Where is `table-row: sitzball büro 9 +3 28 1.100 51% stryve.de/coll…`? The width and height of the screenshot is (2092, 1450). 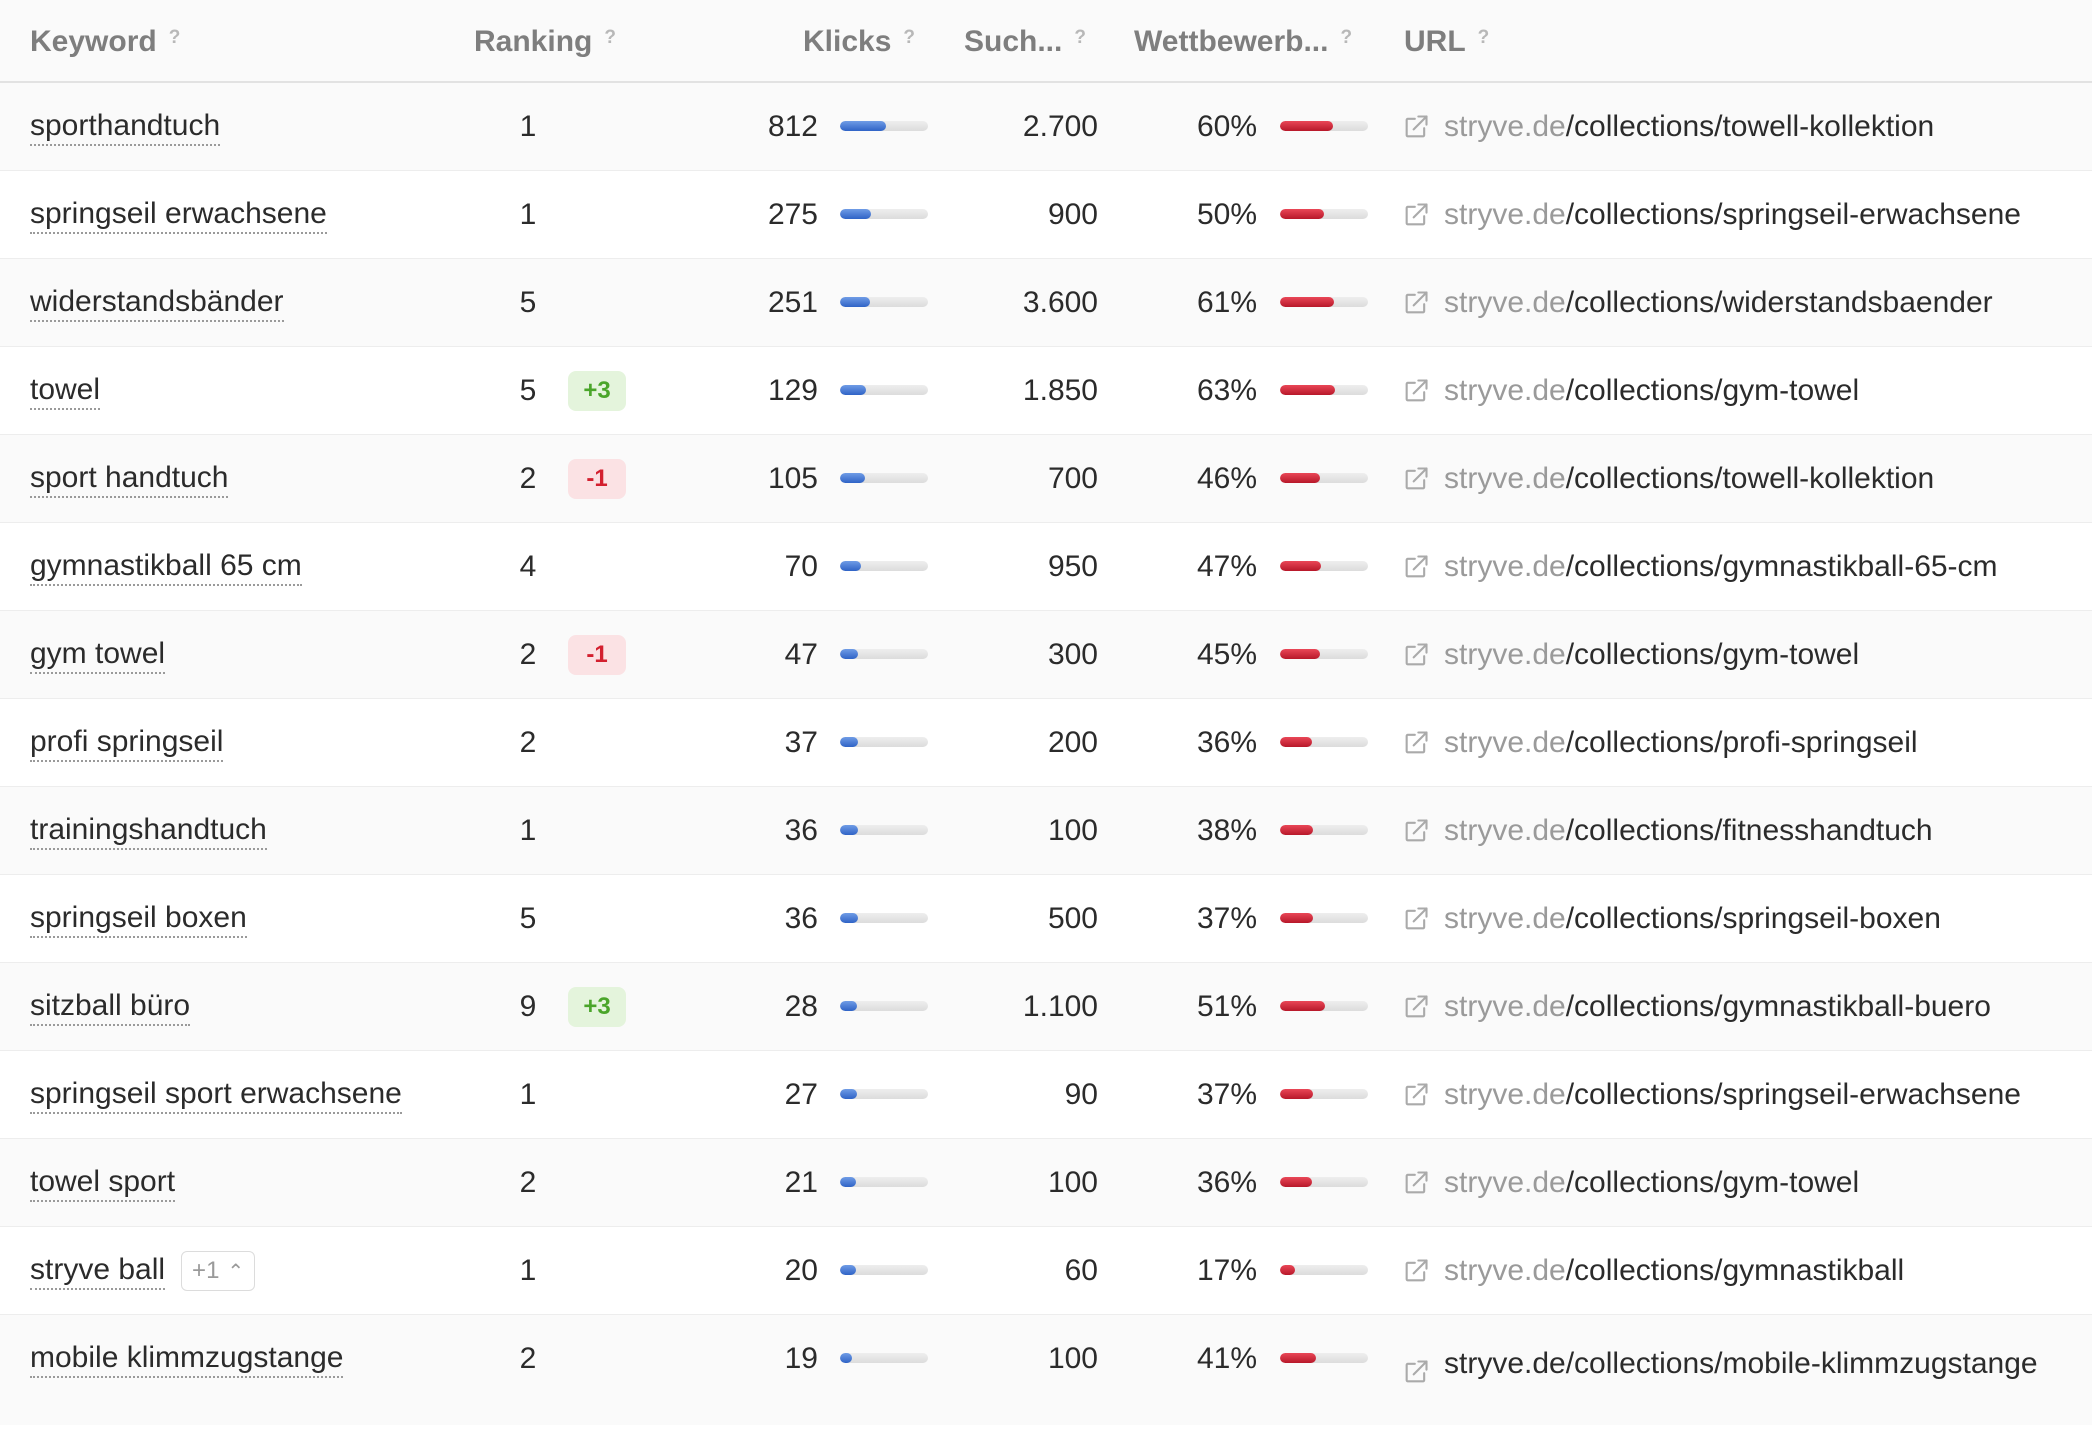
table-row: sitzball büro 9 +3 28 1.100 51% stryve.de/coll… is located at coordinates (1046, 1007).